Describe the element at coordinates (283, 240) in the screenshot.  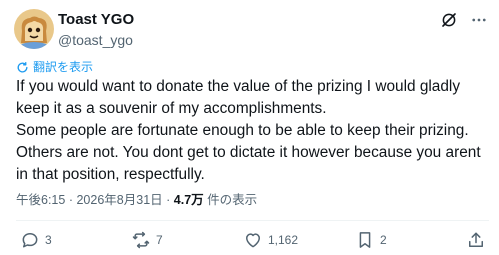
I see `like-count: 1,162` at that location.